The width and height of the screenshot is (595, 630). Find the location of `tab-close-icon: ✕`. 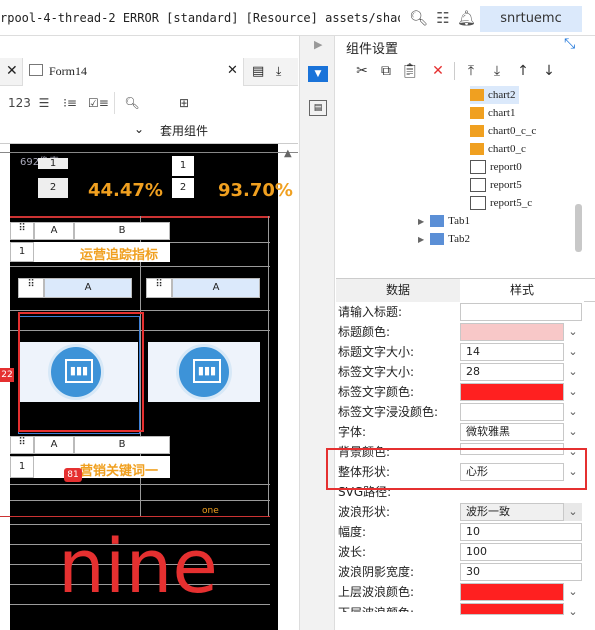

tab-close-icon: ✕ is located at coordinates (232, 70).